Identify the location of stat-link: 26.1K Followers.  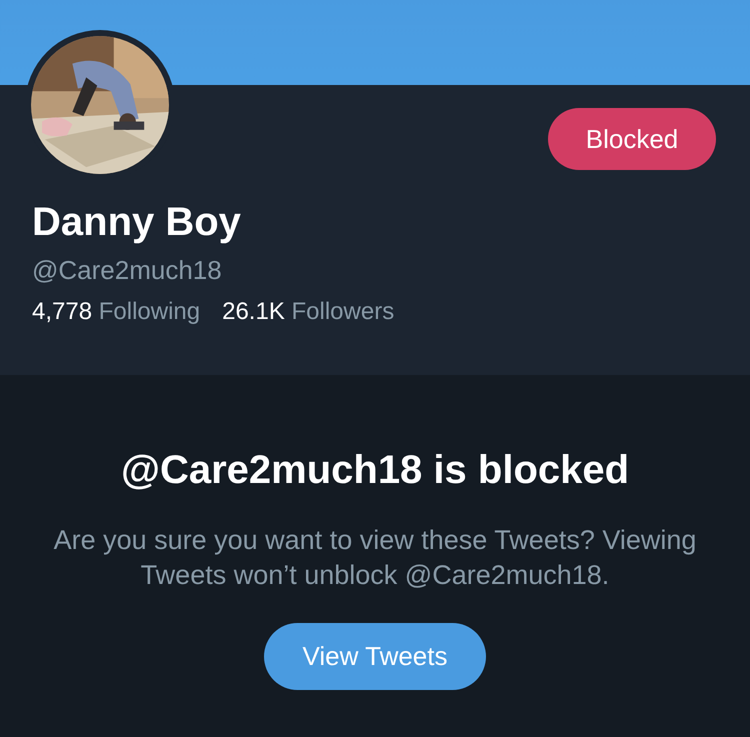
(308, 312).